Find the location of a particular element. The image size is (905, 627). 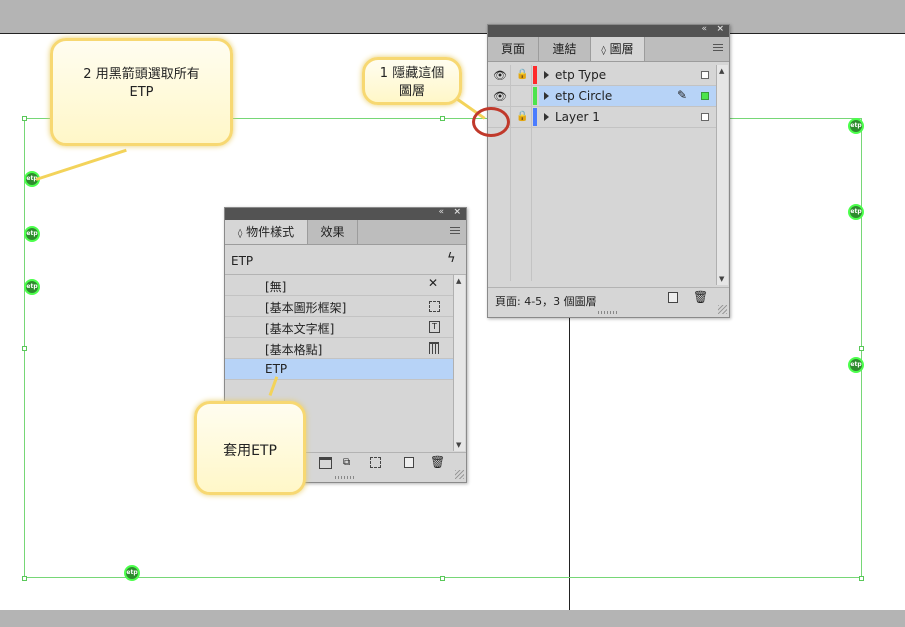

clear-attributes-icon is located at coordinates (375, 462).